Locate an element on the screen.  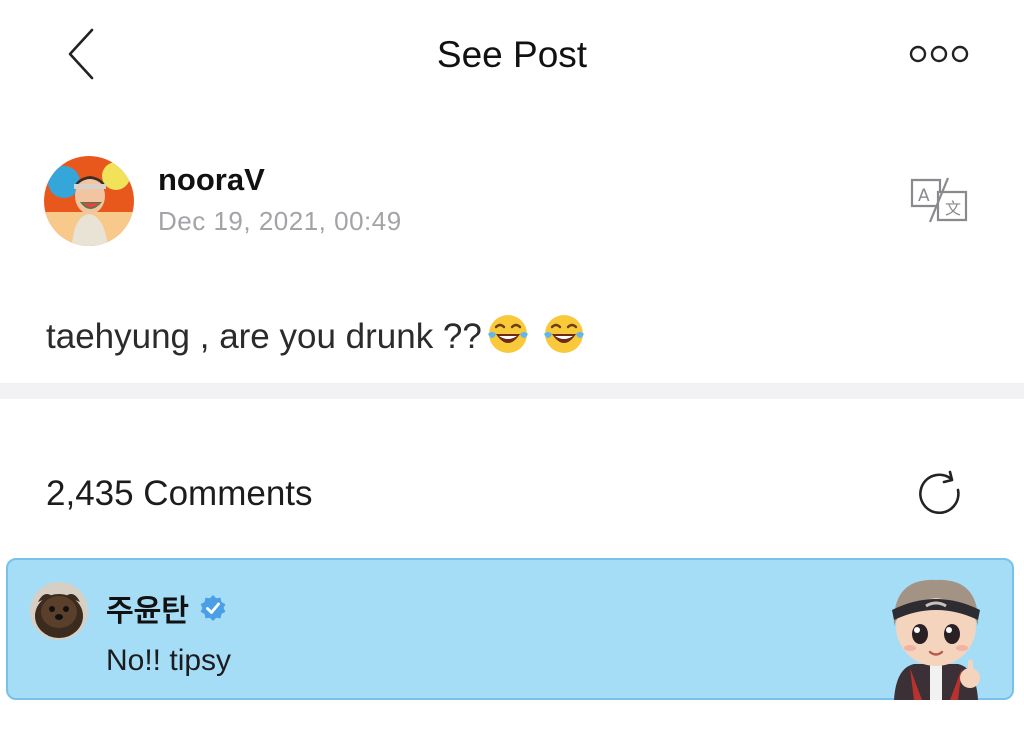
more-options-button is located at coordinates (940, 54).